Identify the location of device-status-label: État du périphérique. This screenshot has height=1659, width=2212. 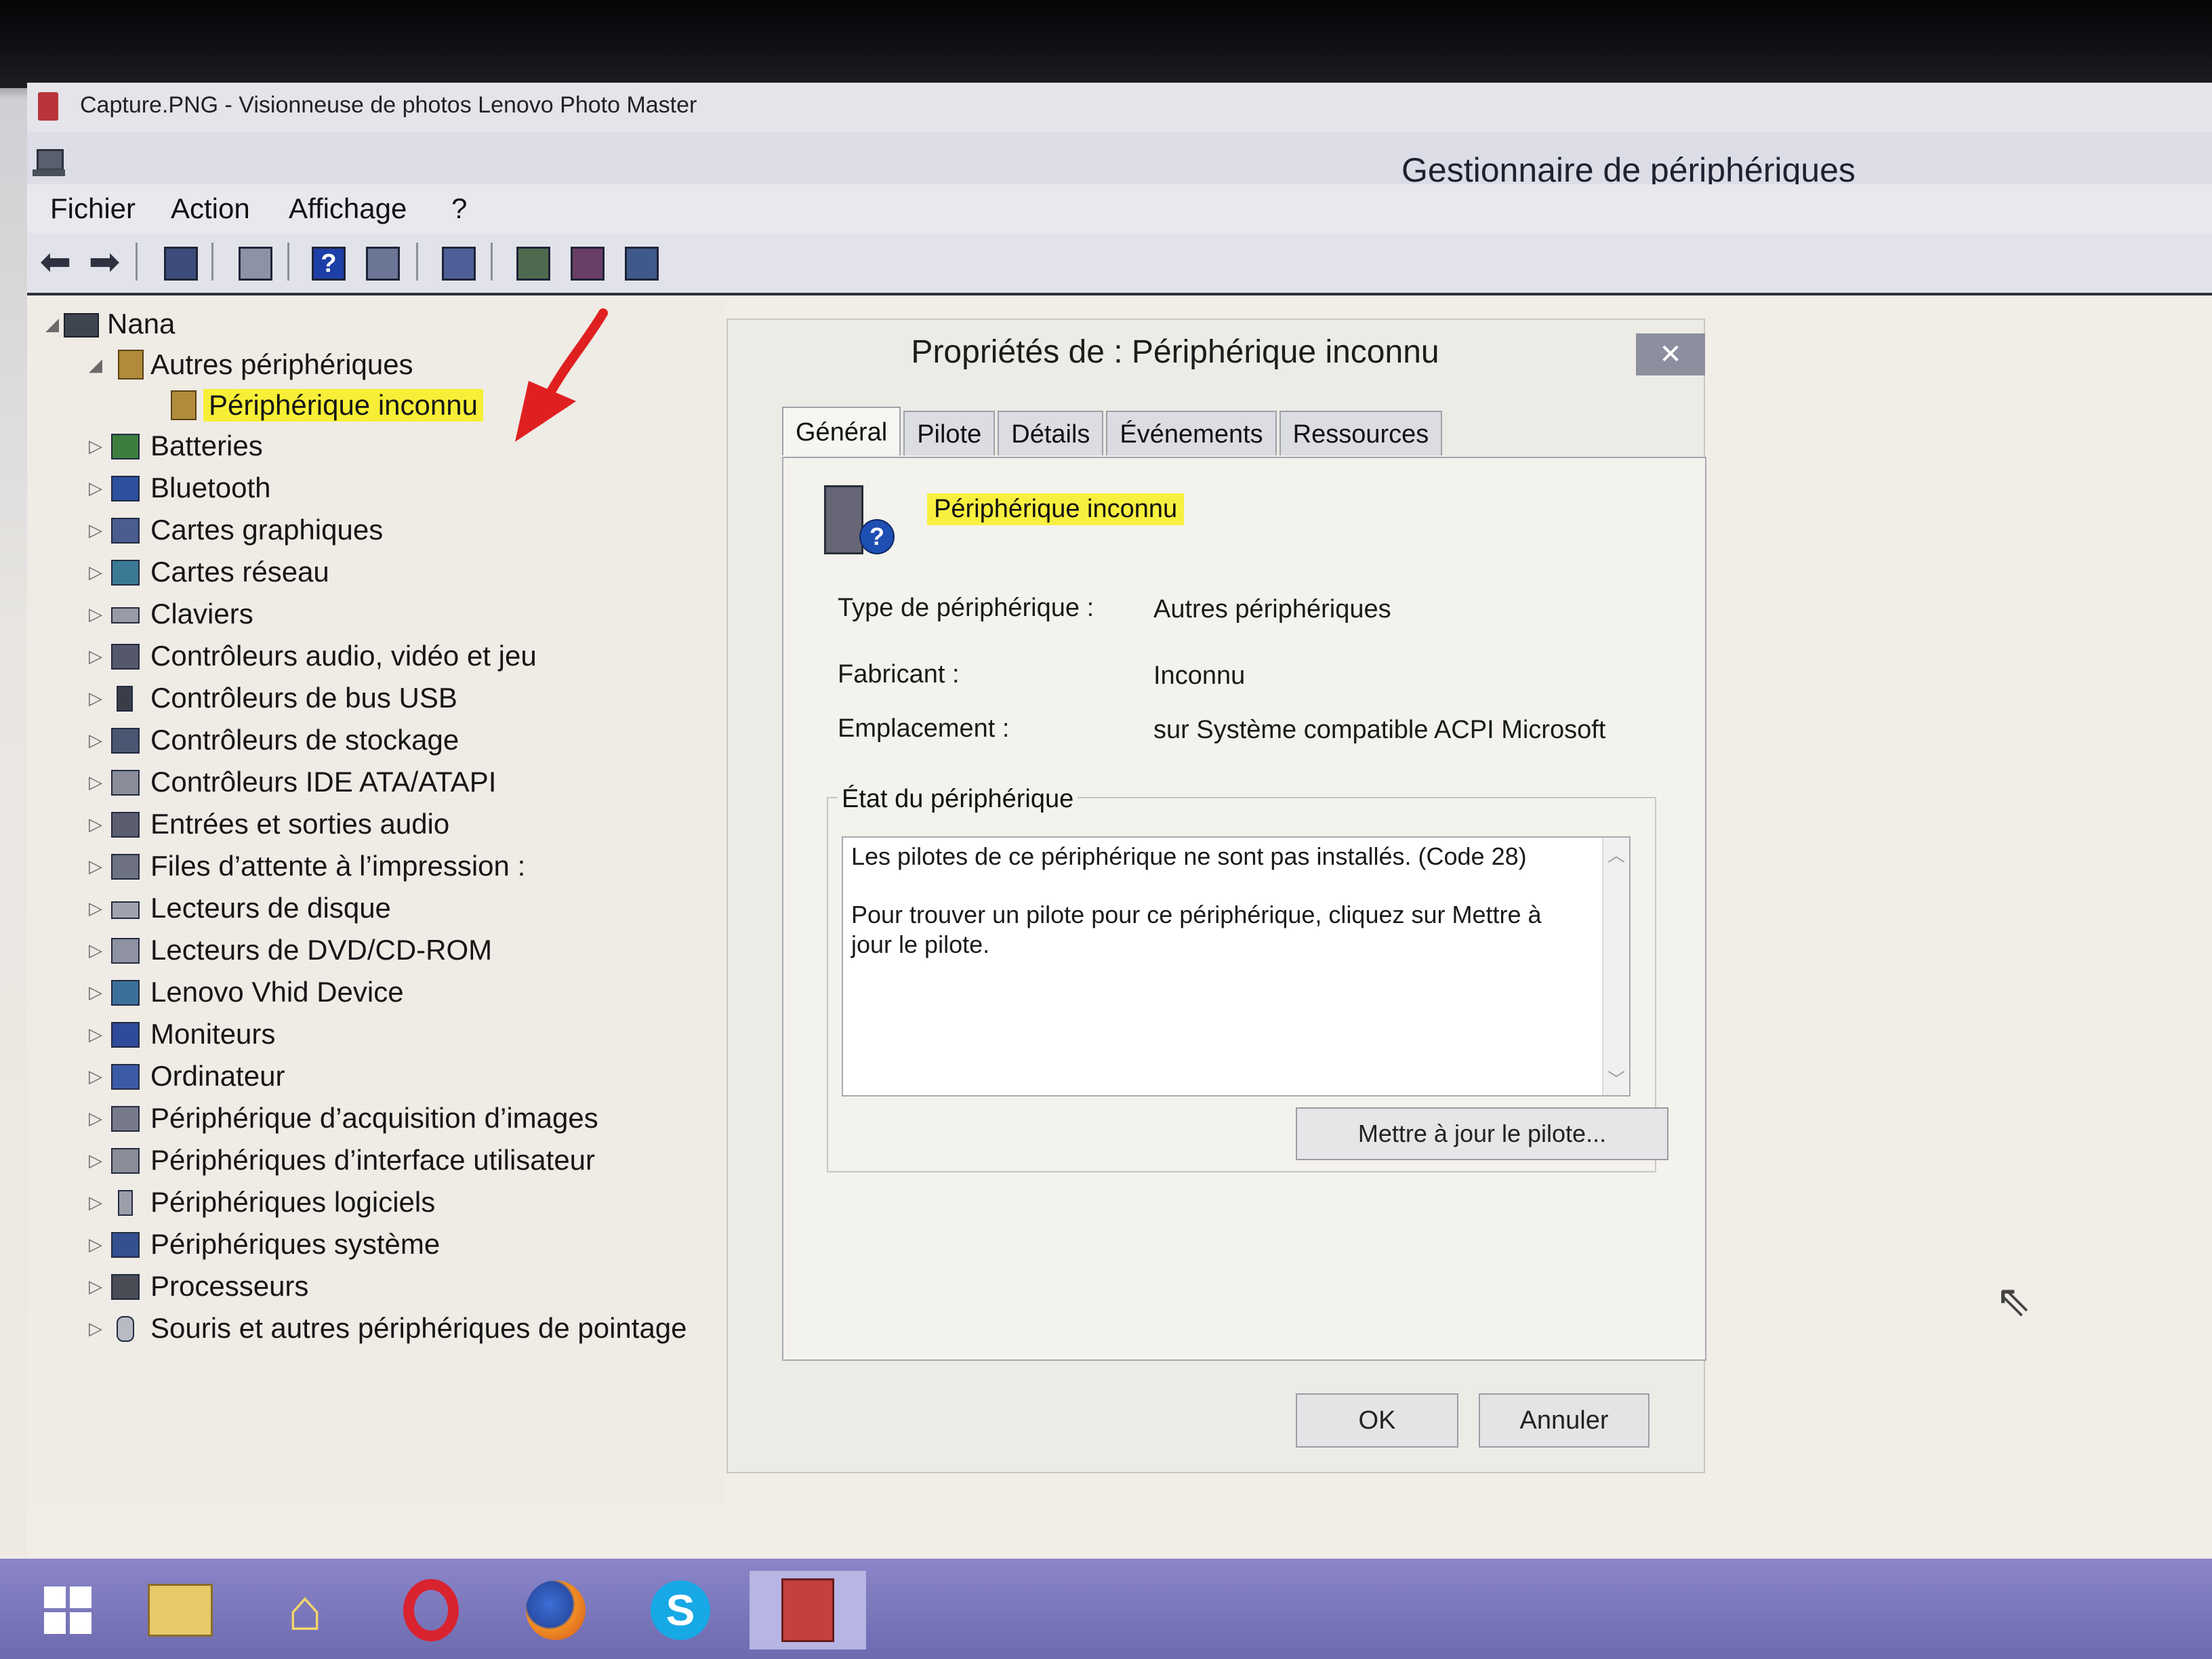
(958, 800).